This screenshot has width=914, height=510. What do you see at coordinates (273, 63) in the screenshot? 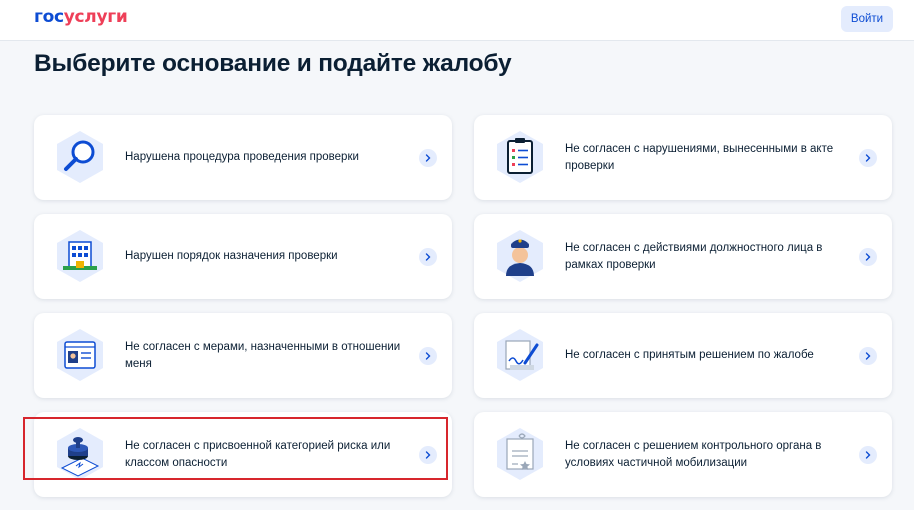
I see `page-title: Выберите основание и подайте жалобу` at bounding box center [273, 63].